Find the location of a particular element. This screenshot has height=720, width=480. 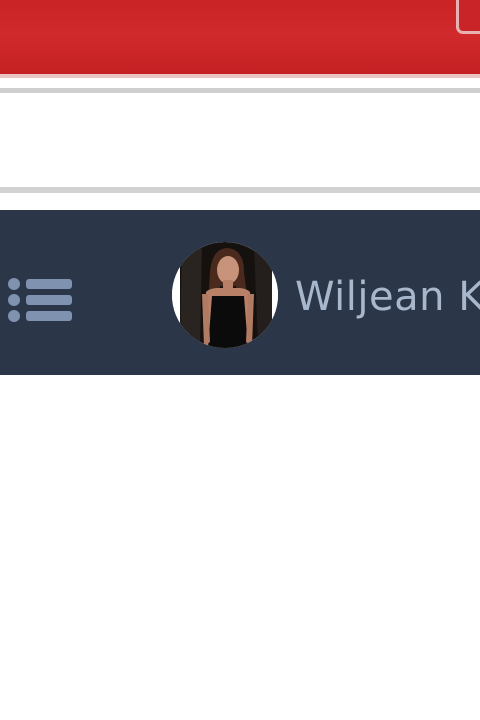

toolbar-gap is located at coordinates (240, 203).